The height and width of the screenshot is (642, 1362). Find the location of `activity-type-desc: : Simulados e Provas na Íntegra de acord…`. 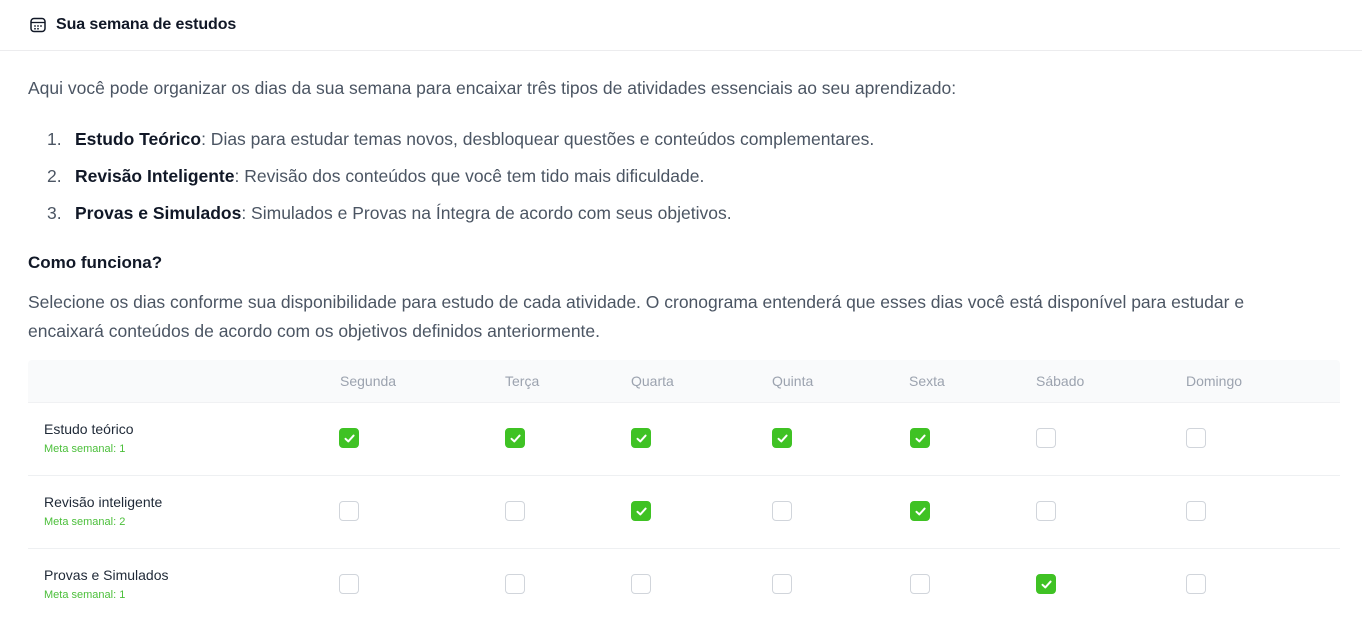

activity-type-desc: : Simulados e Provas na Íntegra de acord… is located at coordinates (486, 213).